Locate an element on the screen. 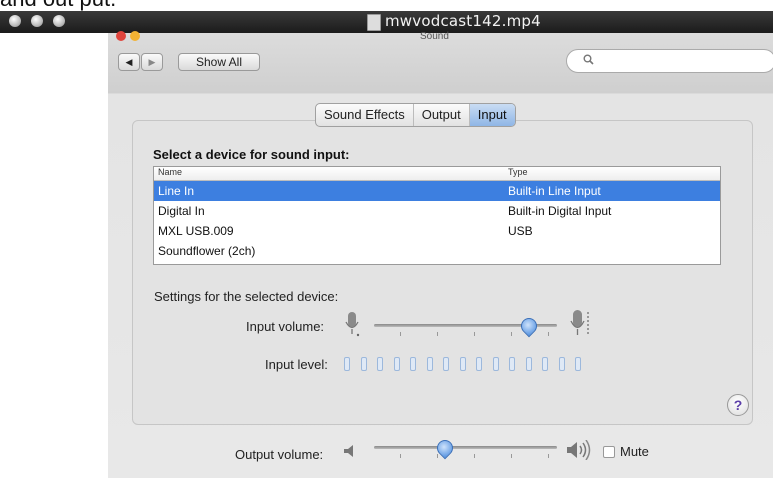 This screenshot has width=773, height=478. table-row: Line In Built-in Line Input is located at coordinates (437, 191).